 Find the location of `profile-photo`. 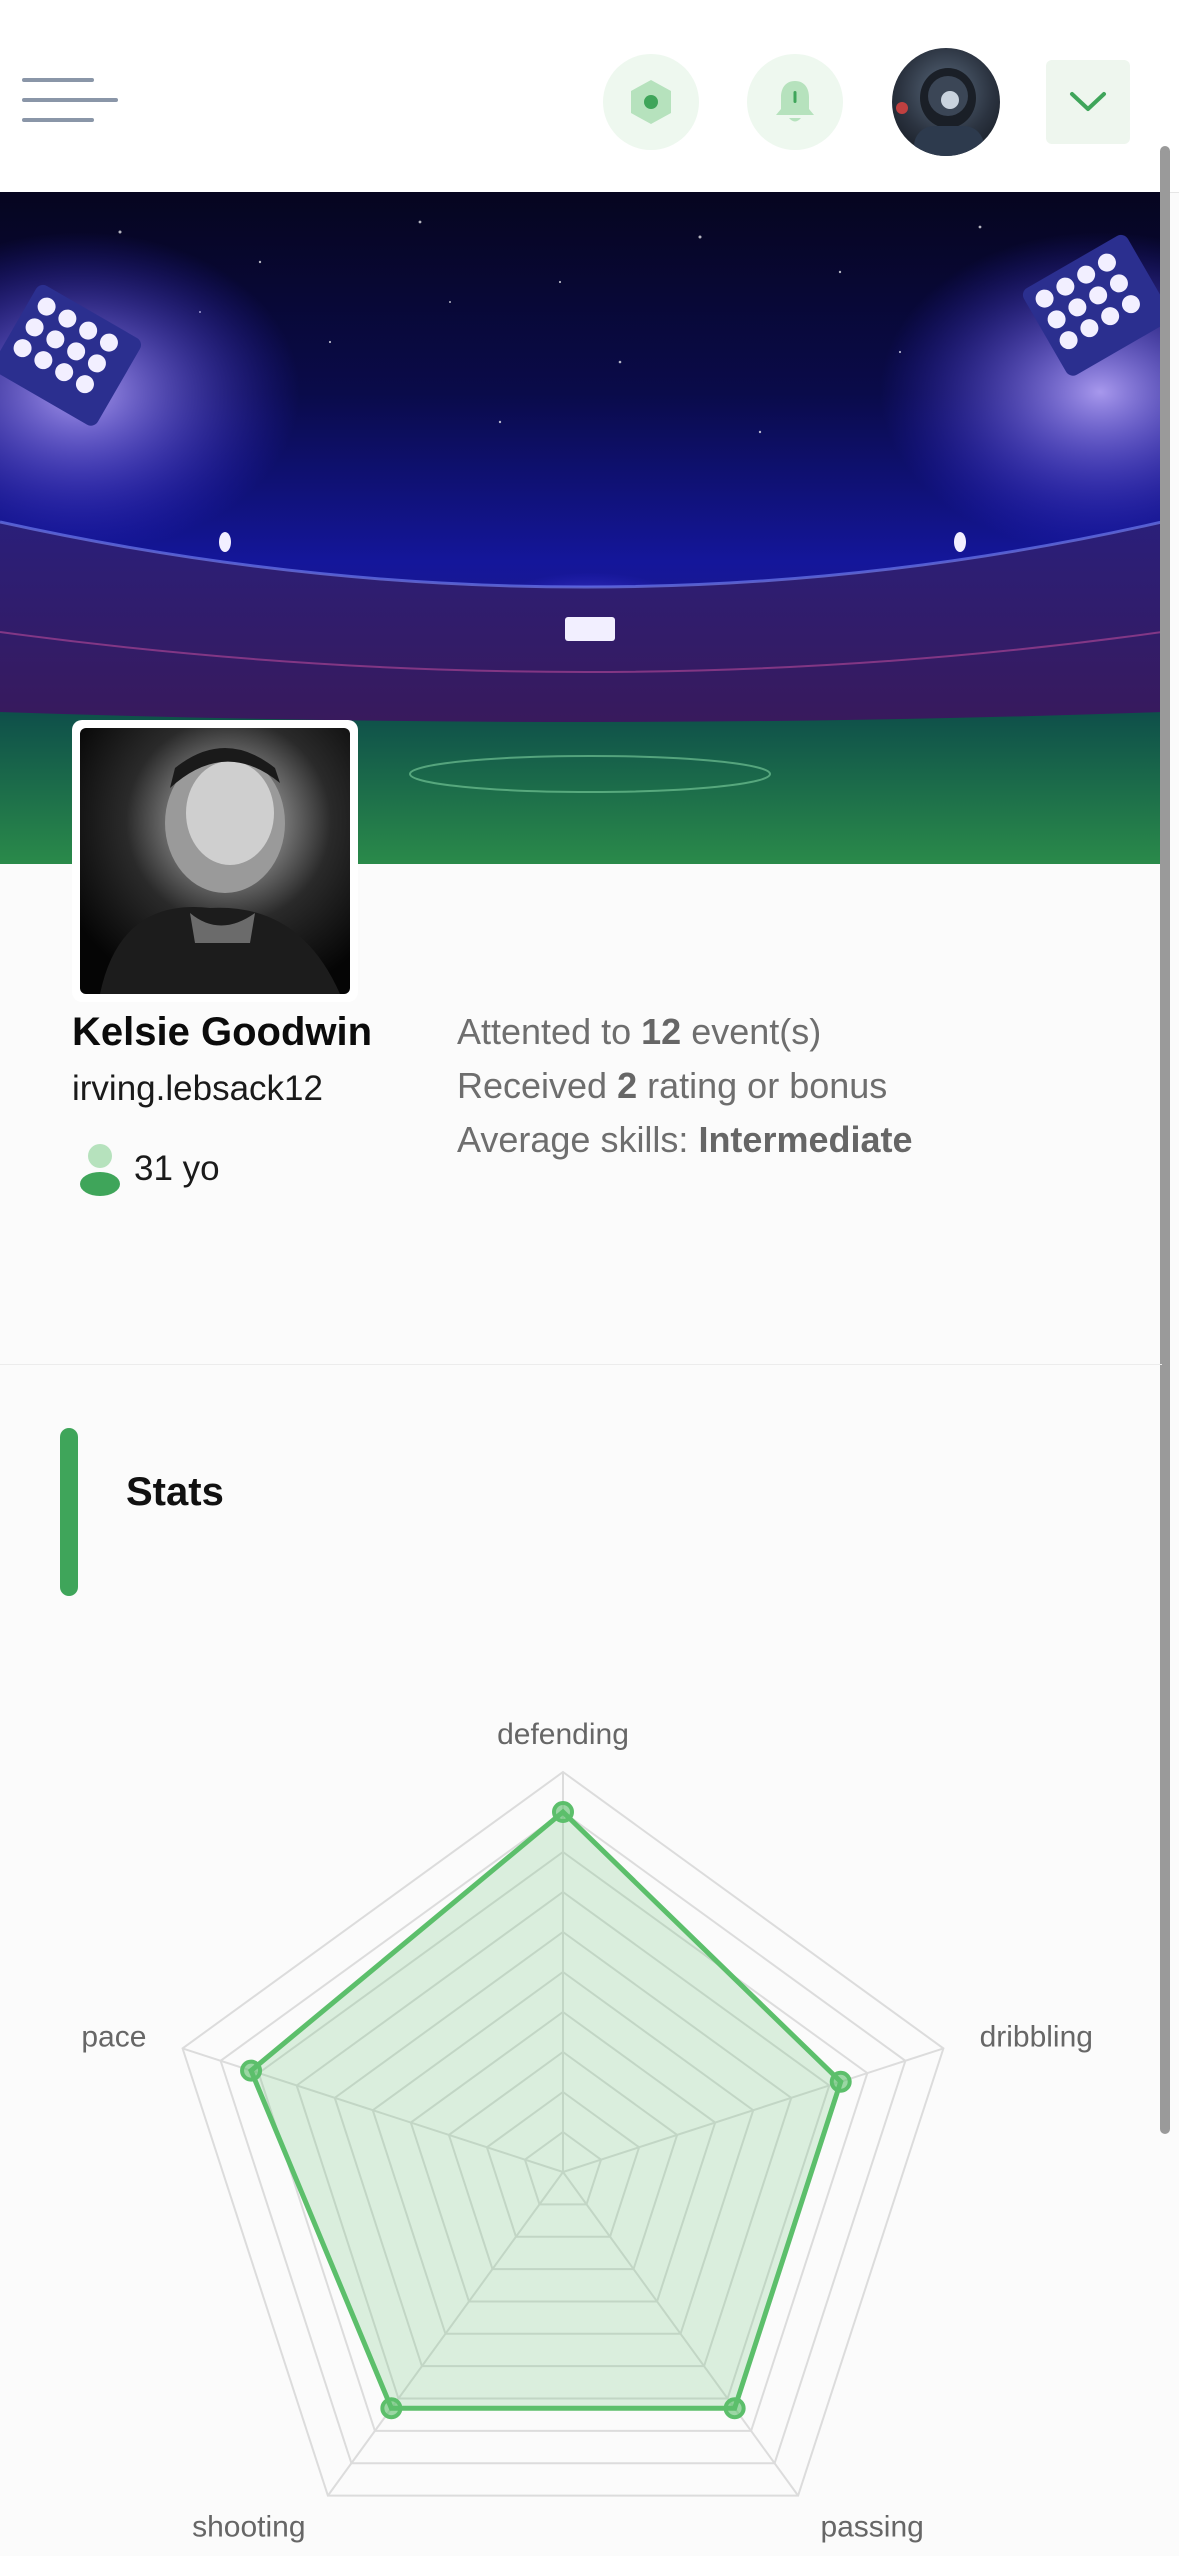

profile-photo is located at coordinates (215, 861).